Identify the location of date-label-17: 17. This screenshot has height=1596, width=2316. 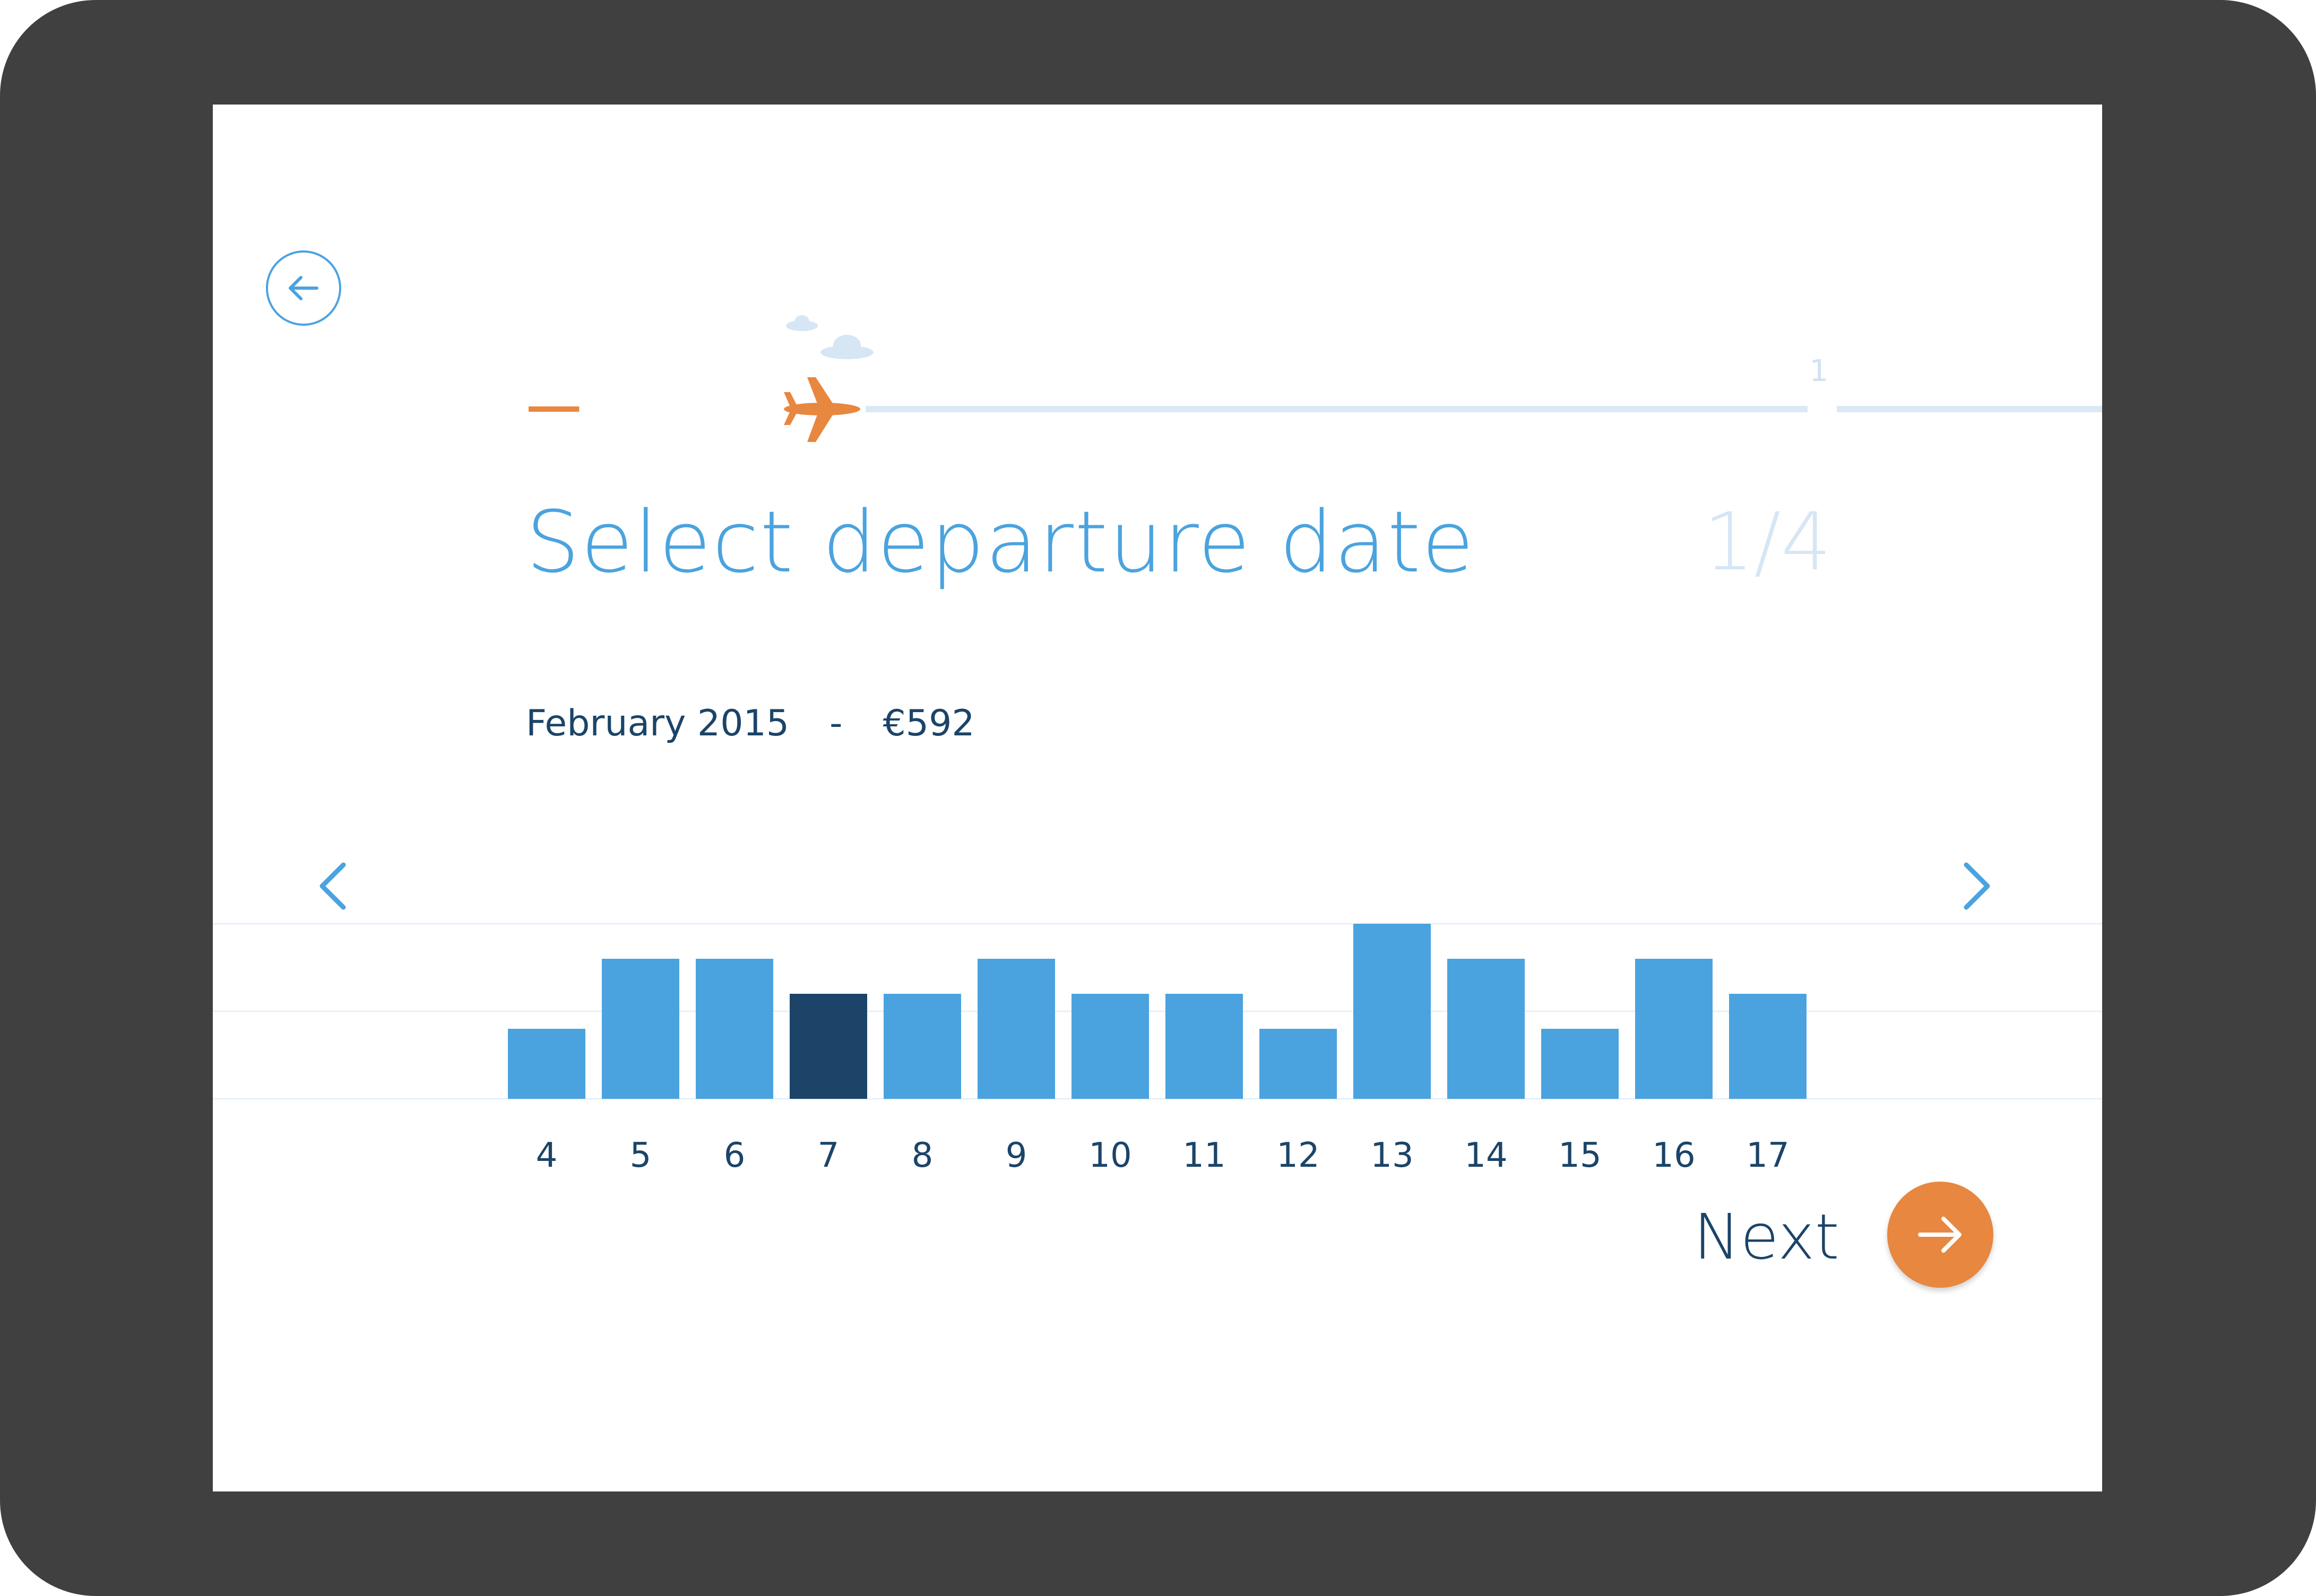
(1767, 1155).